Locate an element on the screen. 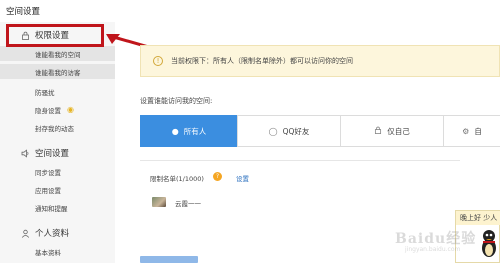 Image resolution: width=500 pixels, height=263 pixels. sidebar-item-app-settings: 应用设置 is located at coordinates (57, 189).